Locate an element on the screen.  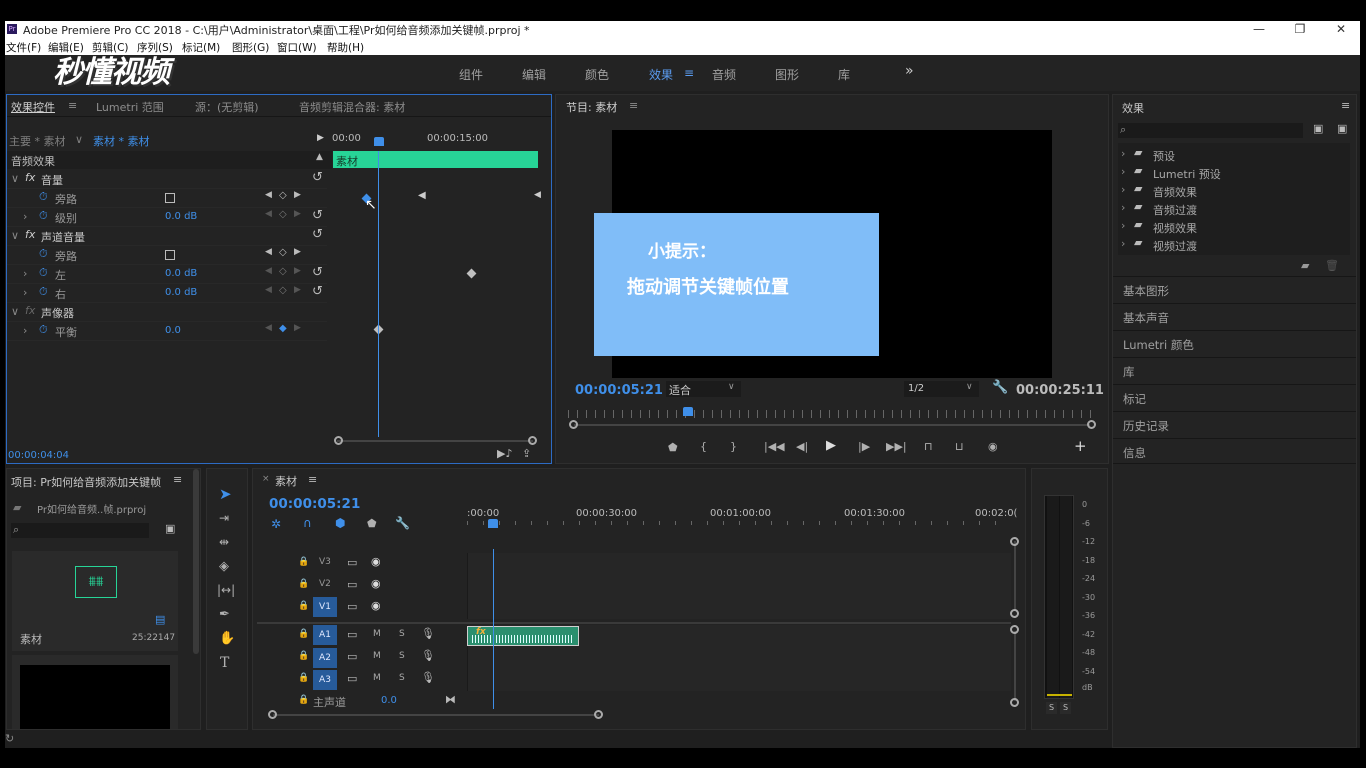
microphone-icon: 🎙 is located at coordinates (428, 633).